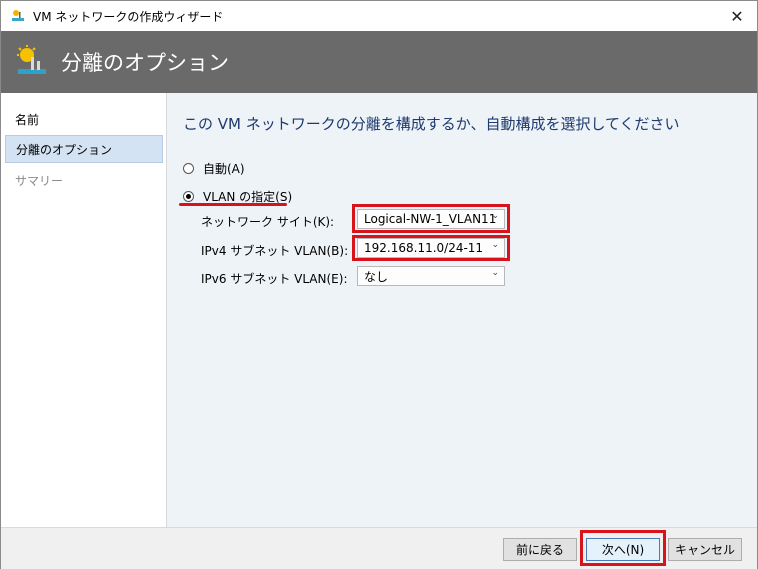 The width and height of the screenshot is (758, 569). I want to click on radio-automatic: 自動(A), so click(214, 168).